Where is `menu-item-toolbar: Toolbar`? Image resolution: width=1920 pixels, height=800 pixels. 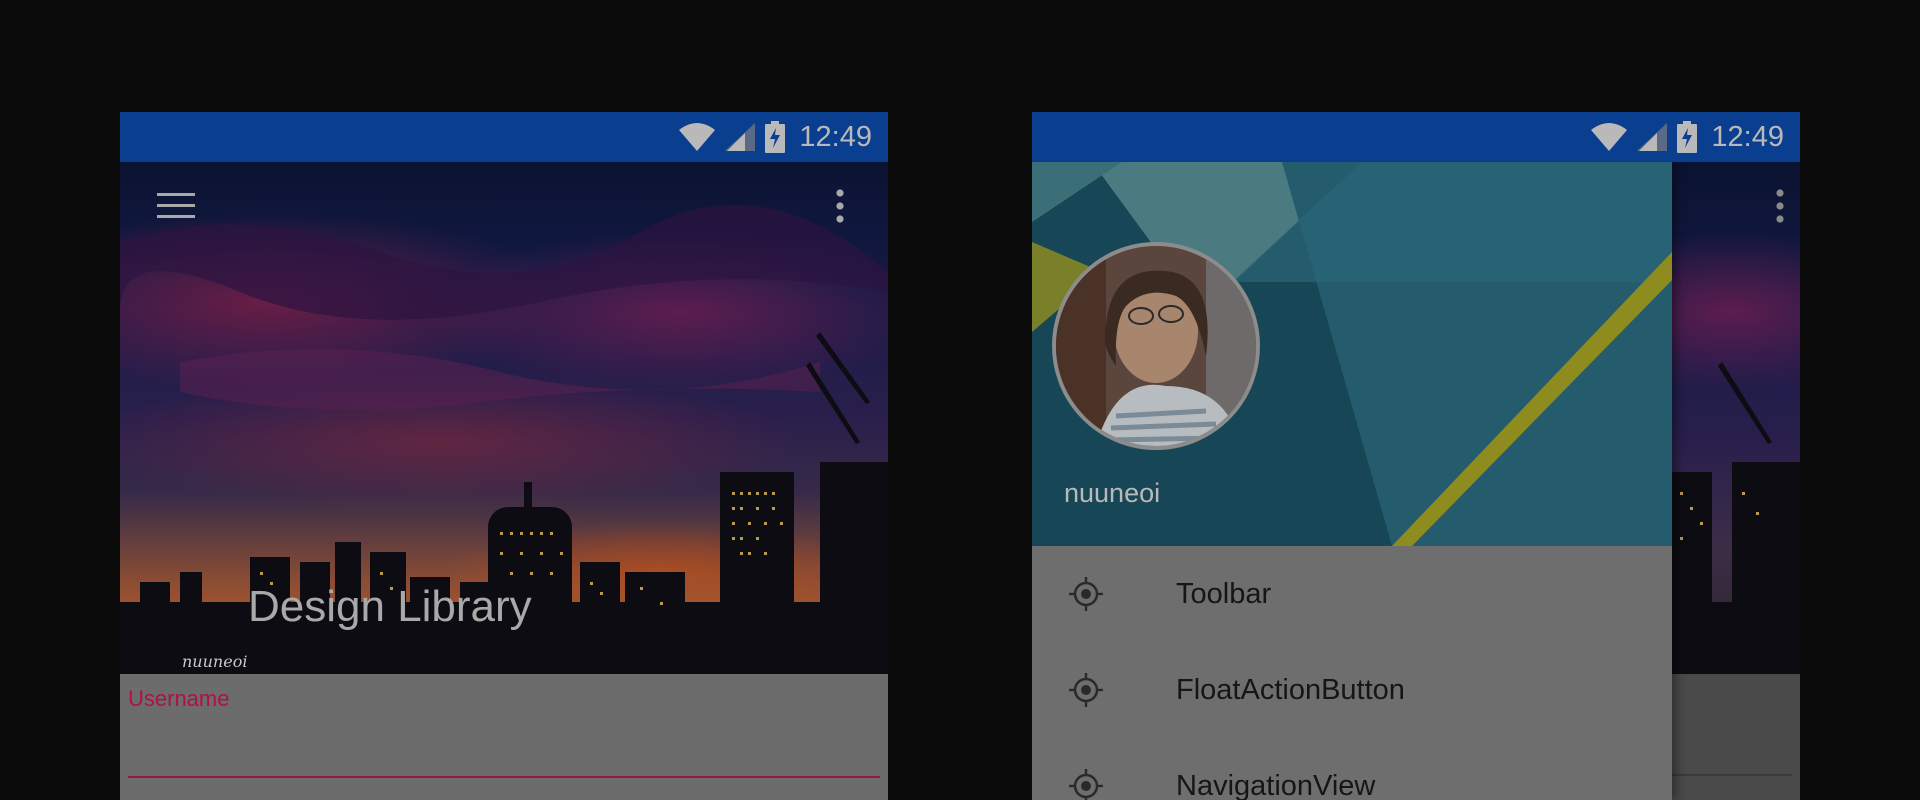 menu-item-toolbar: Toolbar is located at coordinates (1352, 594).